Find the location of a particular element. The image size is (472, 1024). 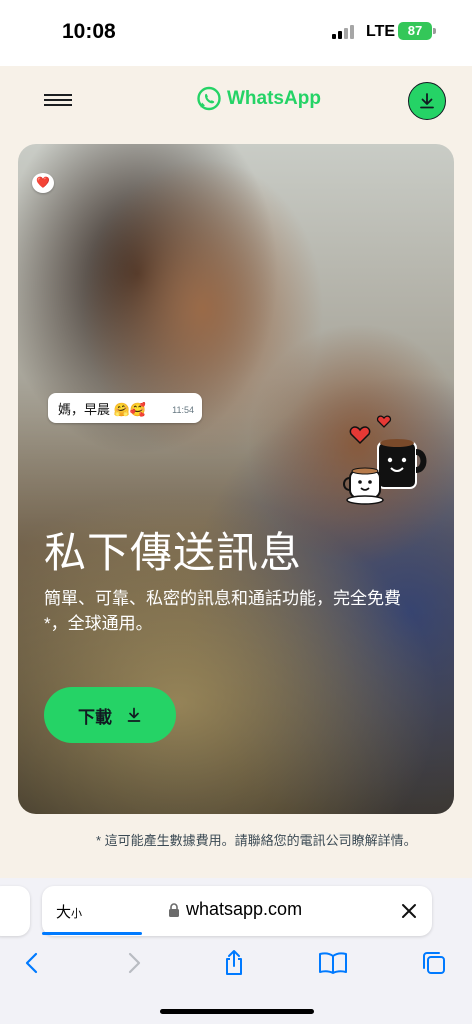

chat-bubble-text: 媽，早晨 🤗🥰 is located at coordinates (102, 409).